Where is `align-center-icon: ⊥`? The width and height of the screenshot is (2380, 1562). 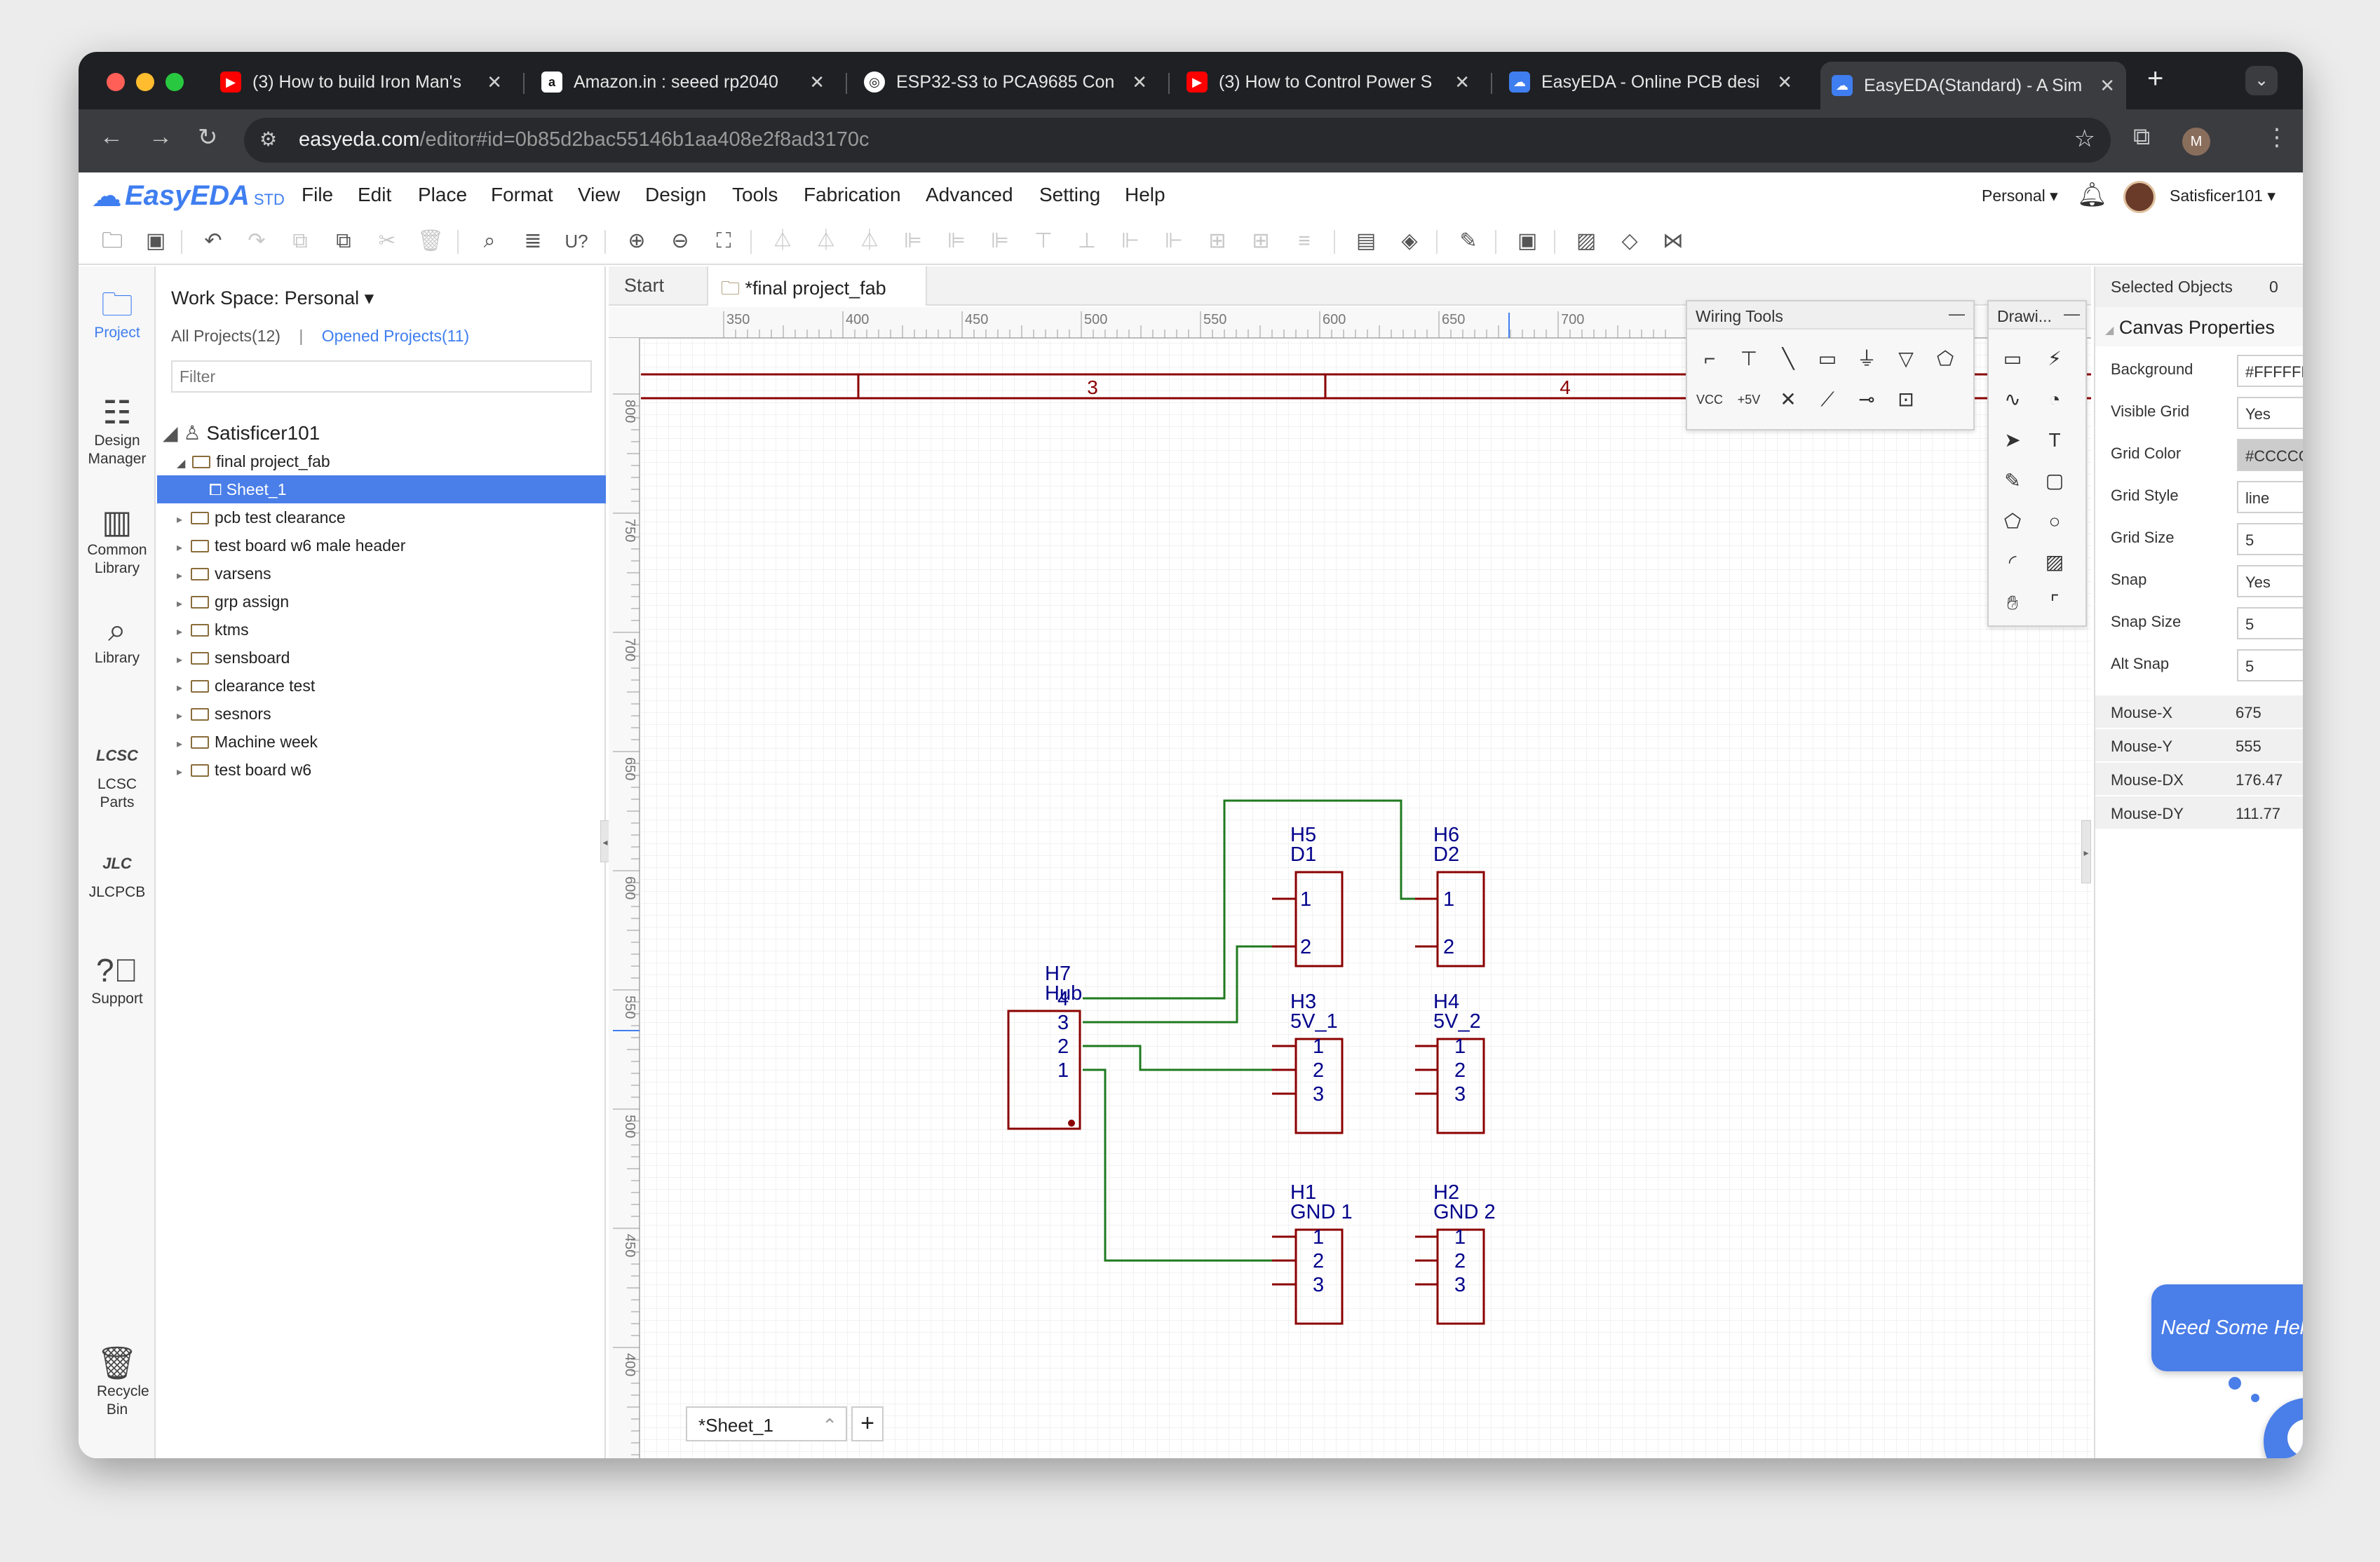
align-center-icon: ⊥ is located at coordinates (1087, 241).